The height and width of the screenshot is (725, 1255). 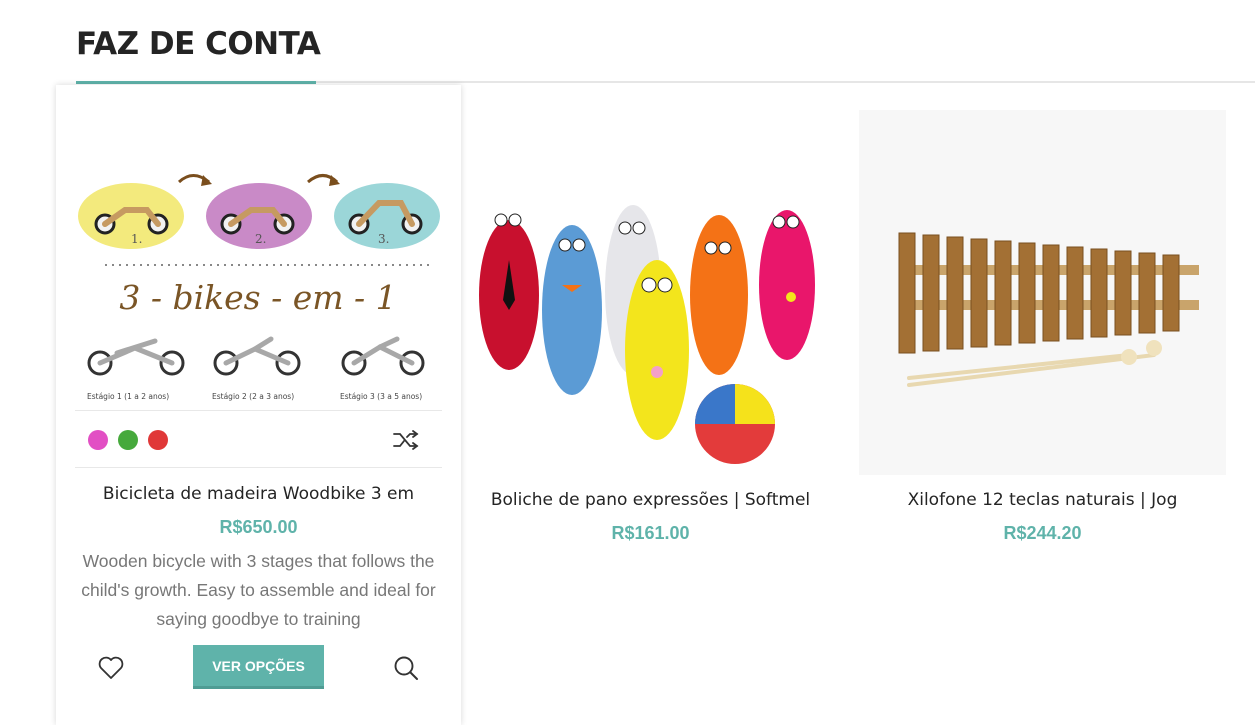 What do you see at coordinates (650, 500) in the screenshot?
I see `product-name-boliche: Boliche de pano expressões | Softmel` at bounding box center [650, 500].